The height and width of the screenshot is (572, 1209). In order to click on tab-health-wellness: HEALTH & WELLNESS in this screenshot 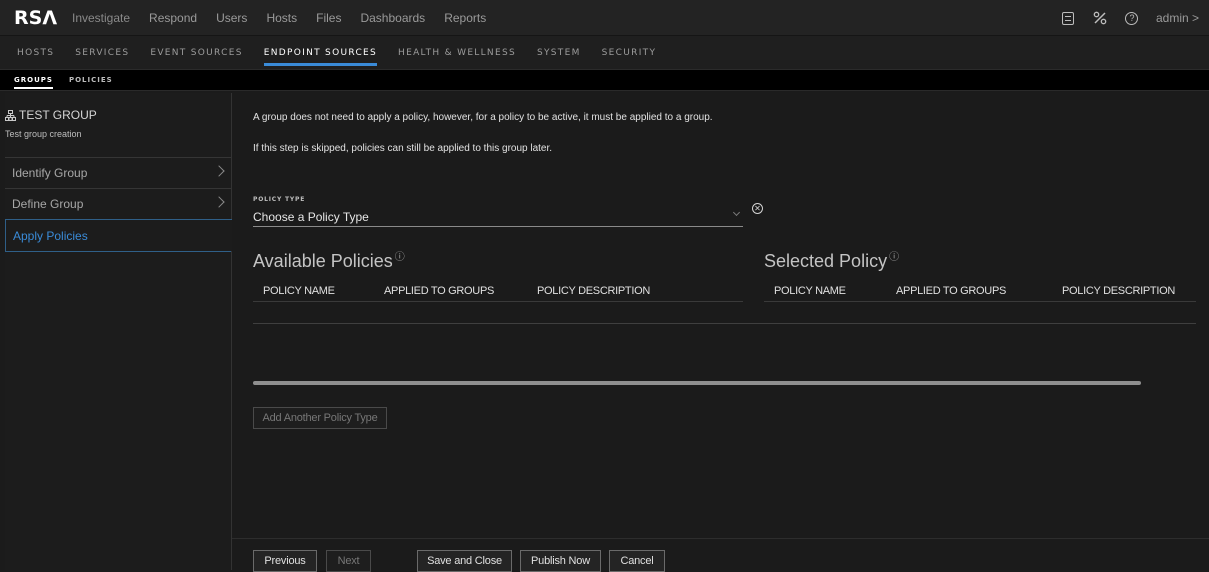, I will do `click(457, 53)`.